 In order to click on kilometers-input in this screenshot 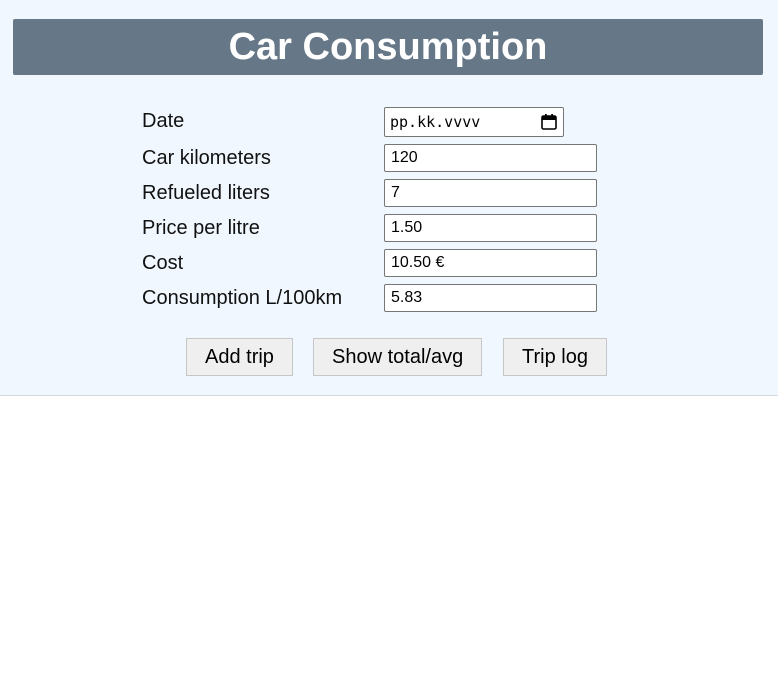, I will do `click(490, 158)`.